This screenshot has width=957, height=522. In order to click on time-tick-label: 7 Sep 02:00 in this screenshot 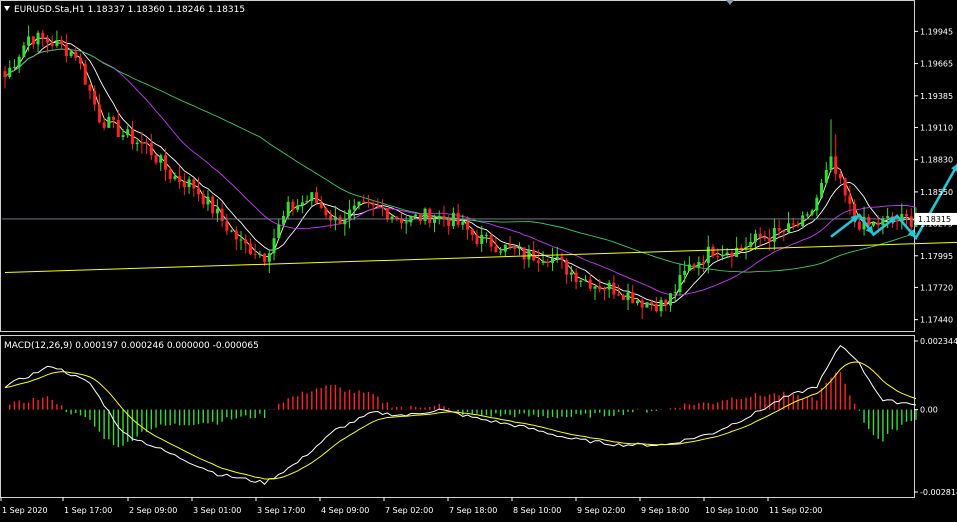, I will do `click(409, 510)`.